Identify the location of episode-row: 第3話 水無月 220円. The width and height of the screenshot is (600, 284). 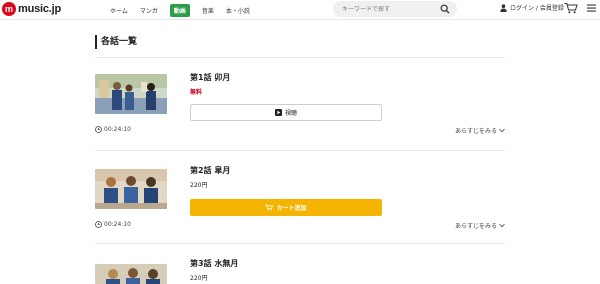
(300, 264).